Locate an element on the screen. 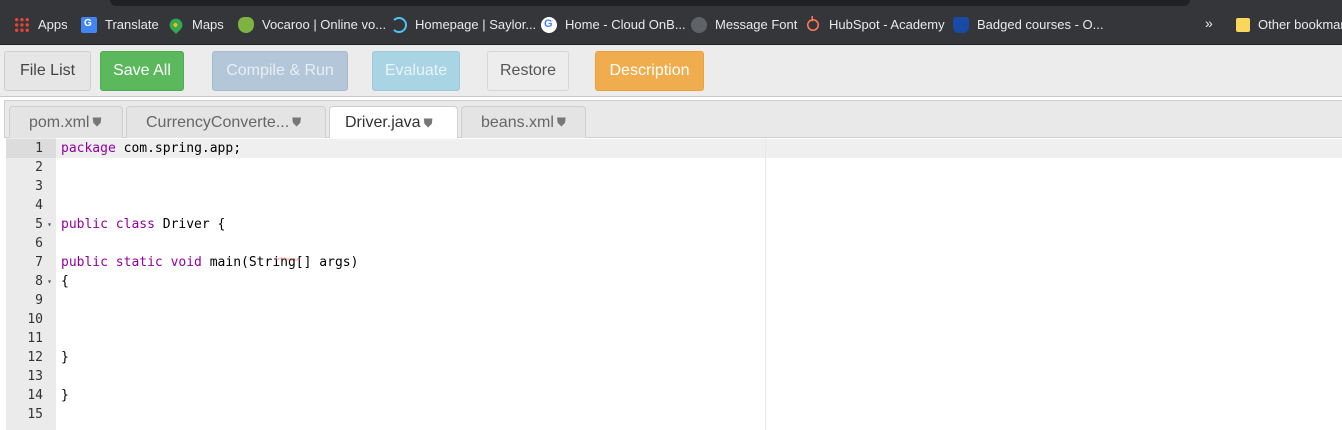 The image size is (1342, 430). line-number-text: 7 is located at coordinates (39, 262).